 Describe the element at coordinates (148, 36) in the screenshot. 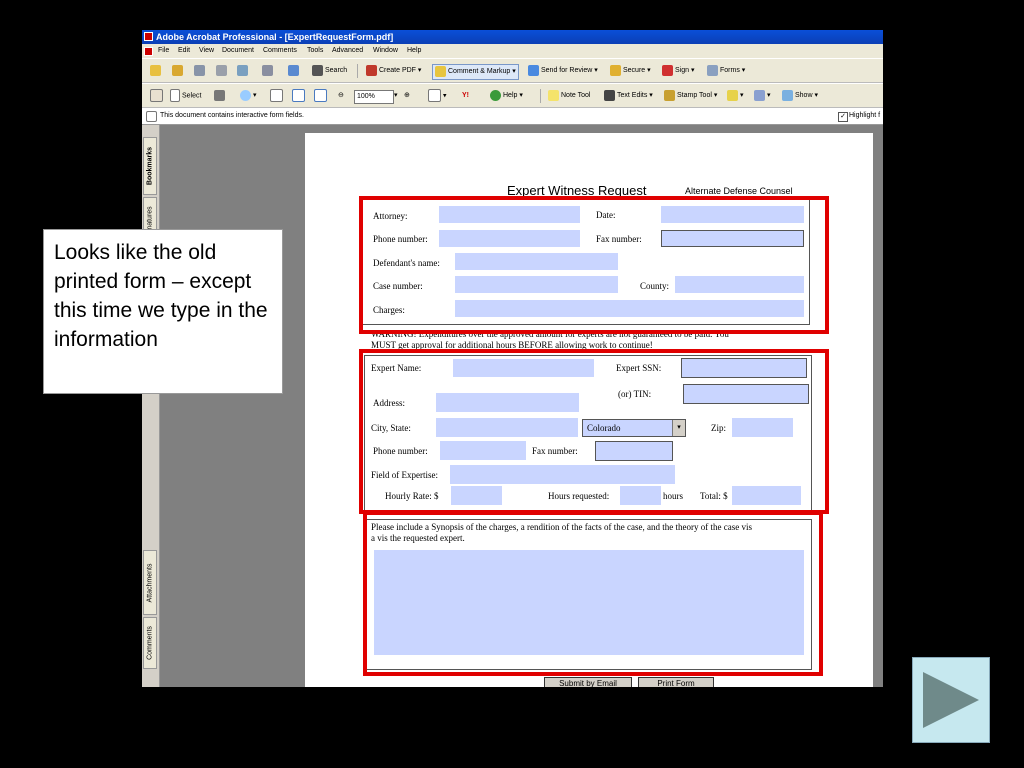

I see `acrobat-app-icon` at that location.